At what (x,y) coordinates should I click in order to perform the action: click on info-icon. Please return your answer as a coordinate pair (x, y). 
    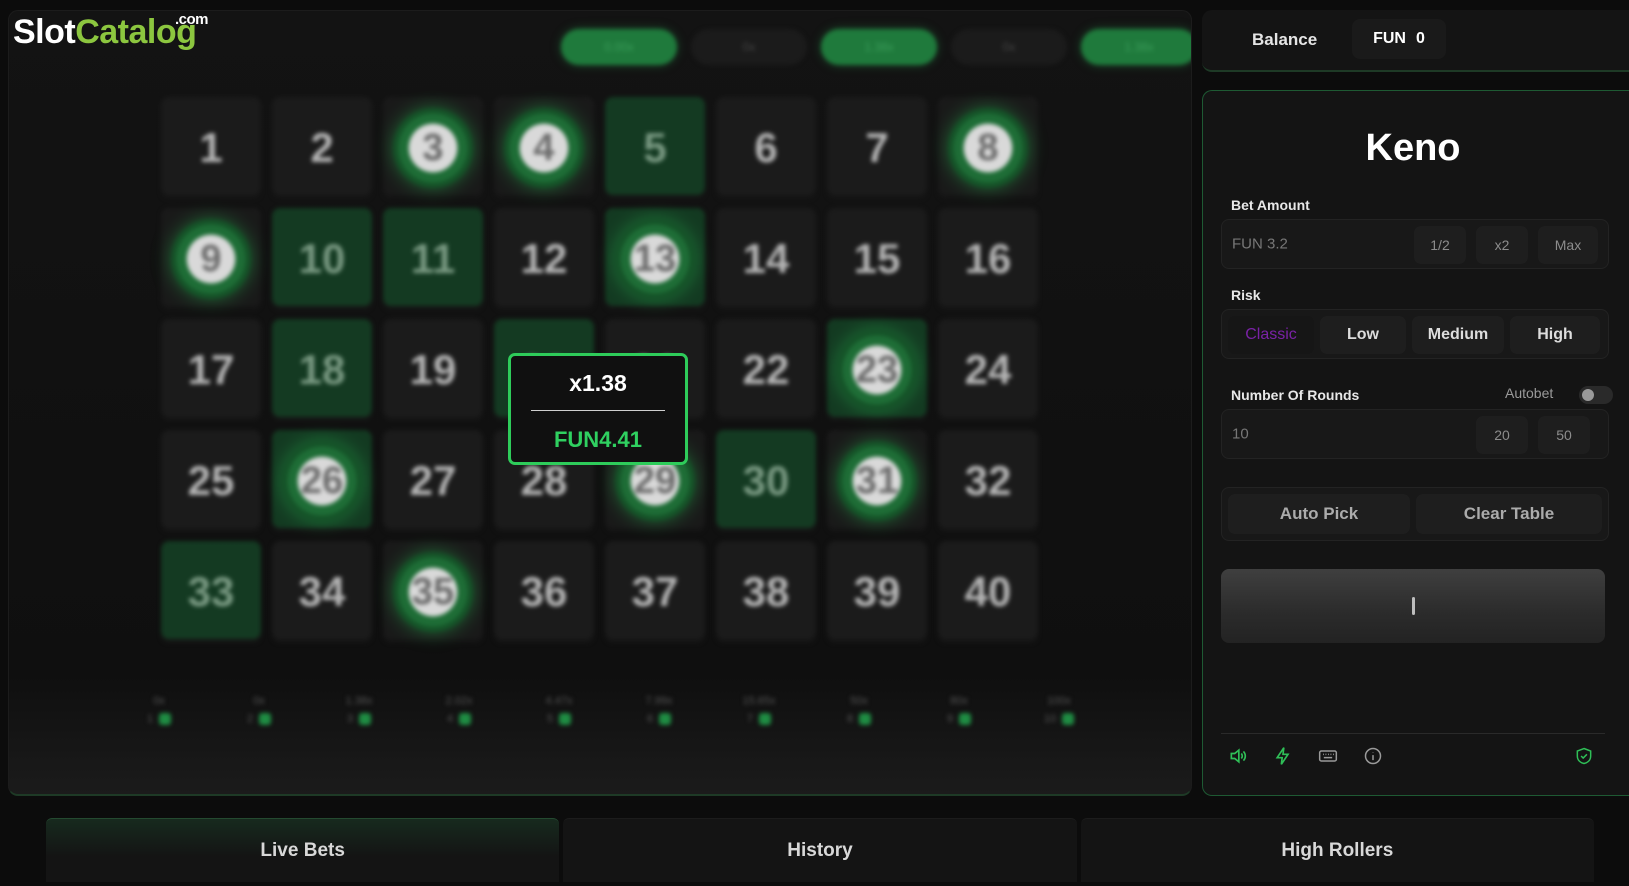
    Looking at the image, I should click on (1373, 756).